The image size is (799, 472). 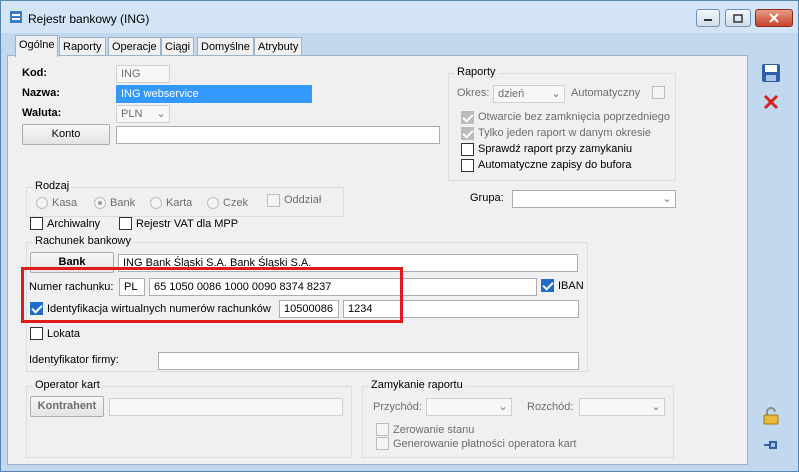 What do you see at coordinates (382, 429) in the screenshot?
I see `zerowanie-checkbox` at bounding box center [382, 429].